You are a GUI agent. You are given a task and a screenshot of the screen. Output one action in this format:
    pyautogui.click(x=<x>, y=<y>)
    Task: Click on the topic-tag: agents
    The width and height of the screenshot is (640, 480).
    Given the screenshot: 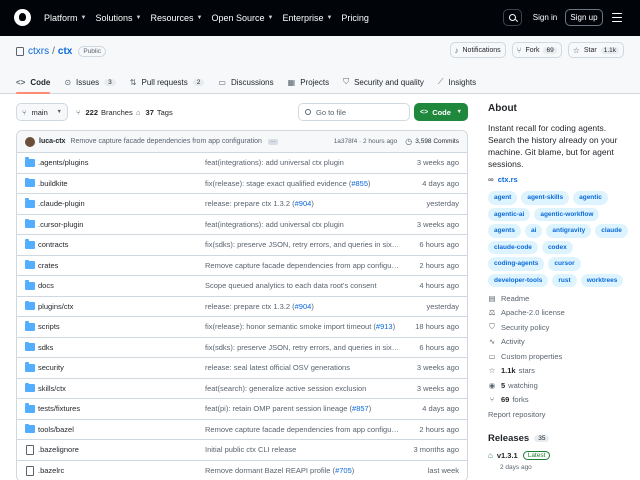 What is the action you would take?
    pyautogui.click(x=504, y=231)
    